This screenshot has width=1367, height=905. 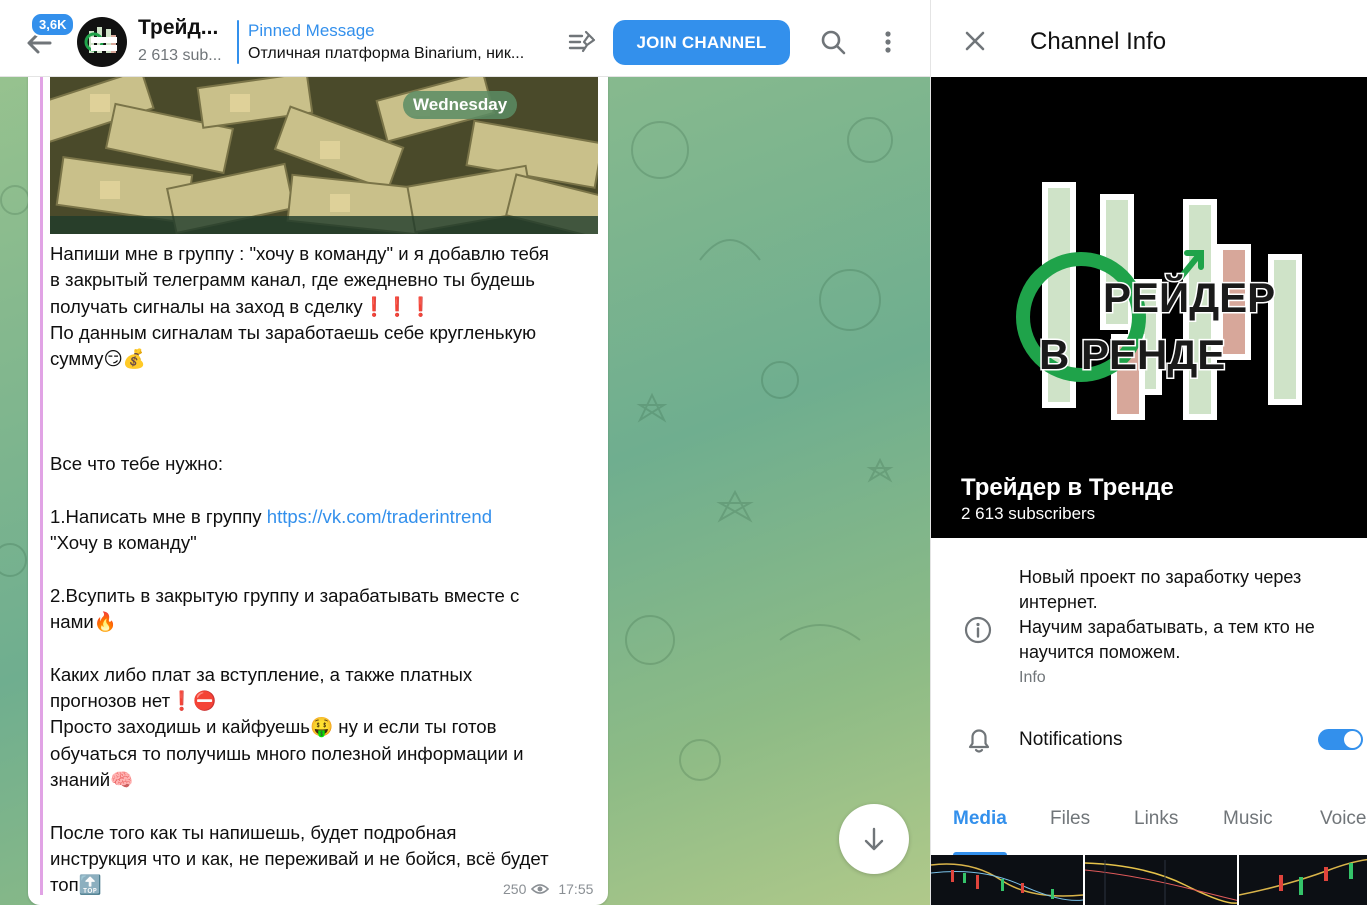 What do you see at coordinates (975, 41) in the screenshot?
I see `close-icon` at bounding box center [975, 41].